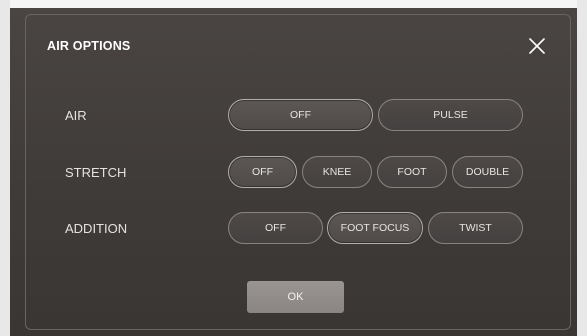 This screenshot has height=336, width=587. What do you see at coordinates (293, 4) in the screenshot?
I see `background-top-strip` at bounding box center [293, 4].